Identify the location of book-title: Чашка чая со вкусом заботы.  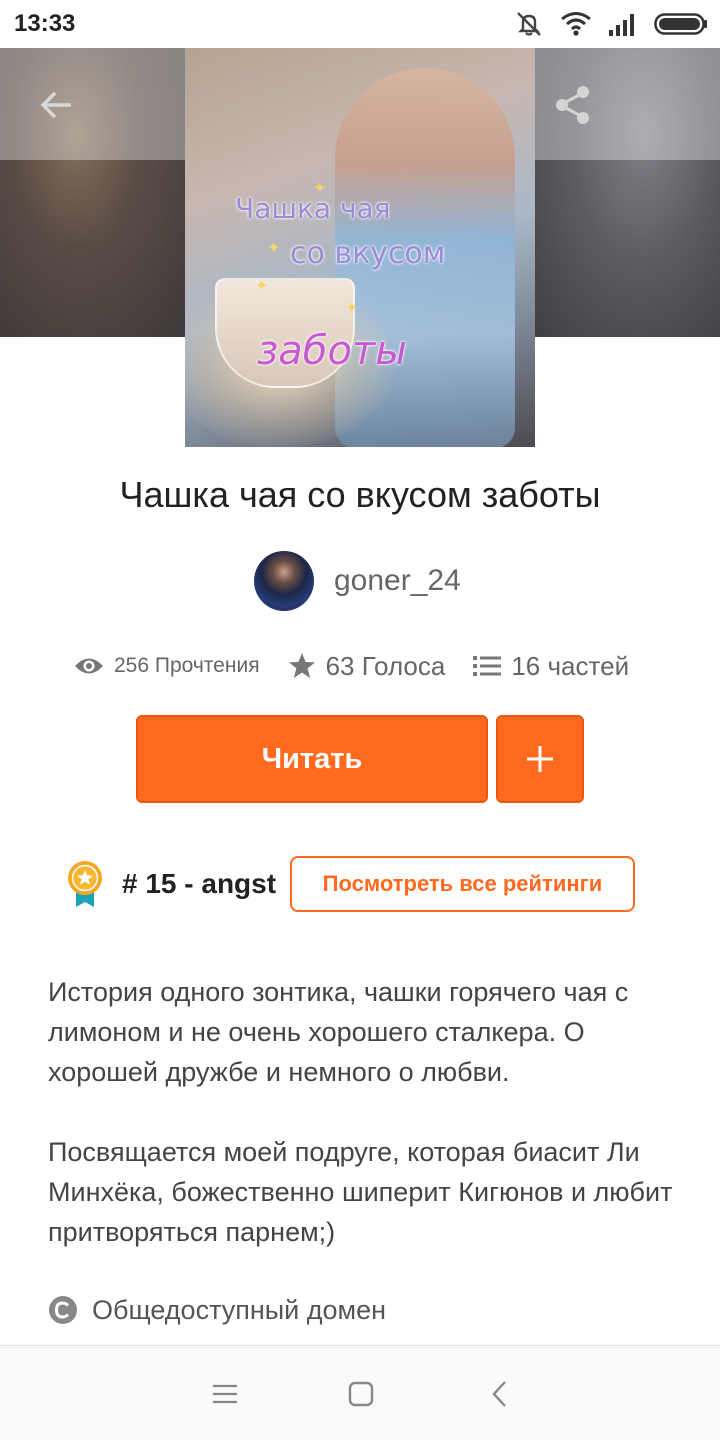
(360, 494).